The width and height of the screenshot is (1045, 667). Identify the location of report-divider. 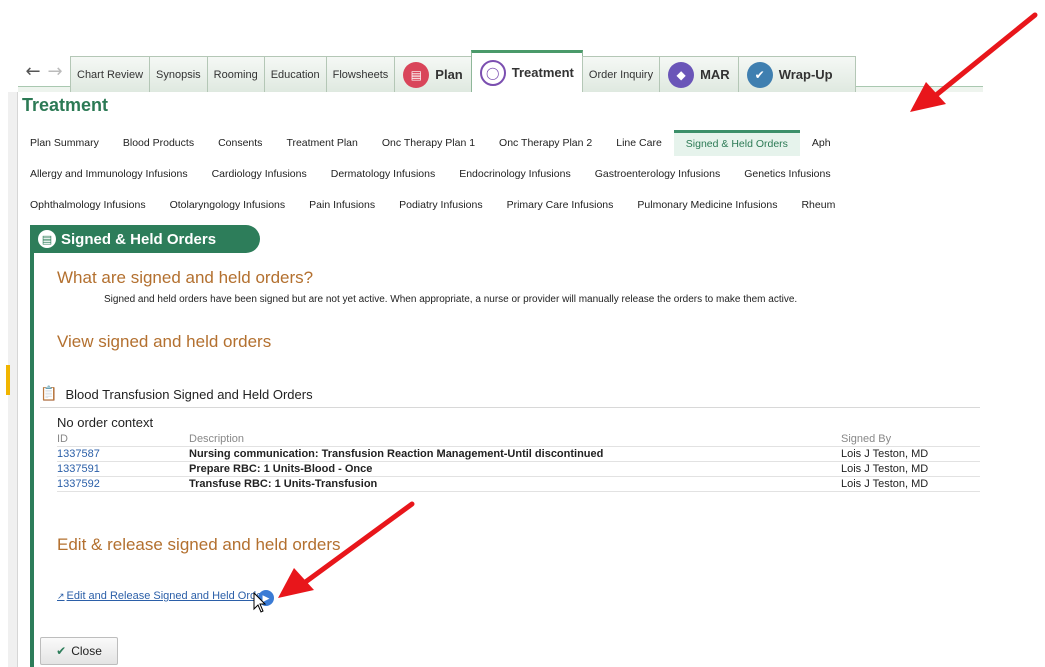
(510, 407).